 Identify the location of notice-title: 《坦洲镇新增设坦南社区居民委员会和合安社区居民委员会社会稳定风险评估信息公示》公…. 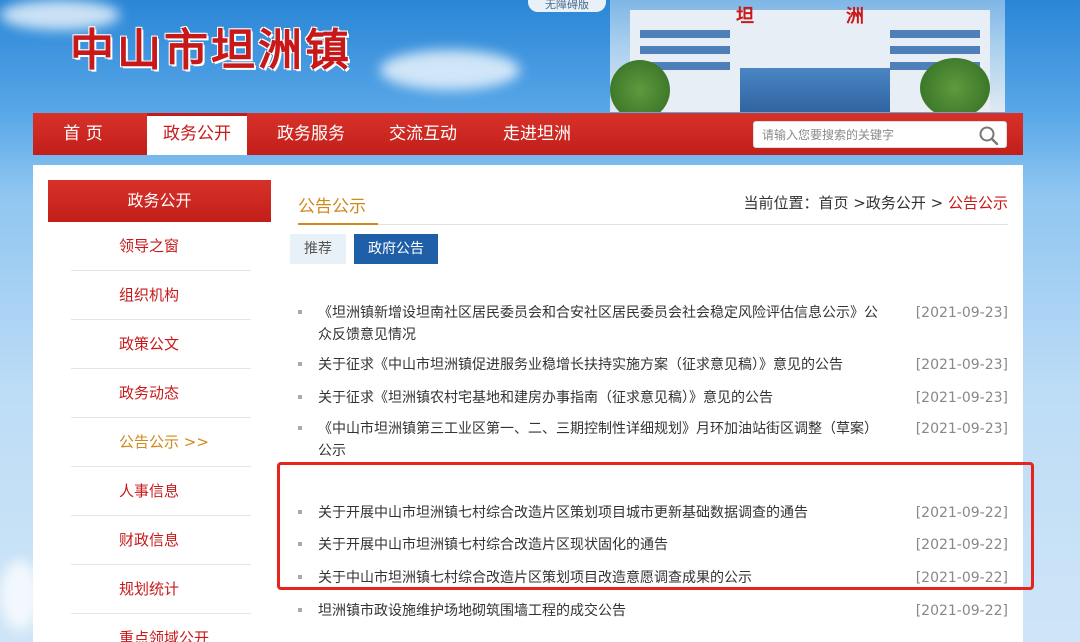
(603, 324).